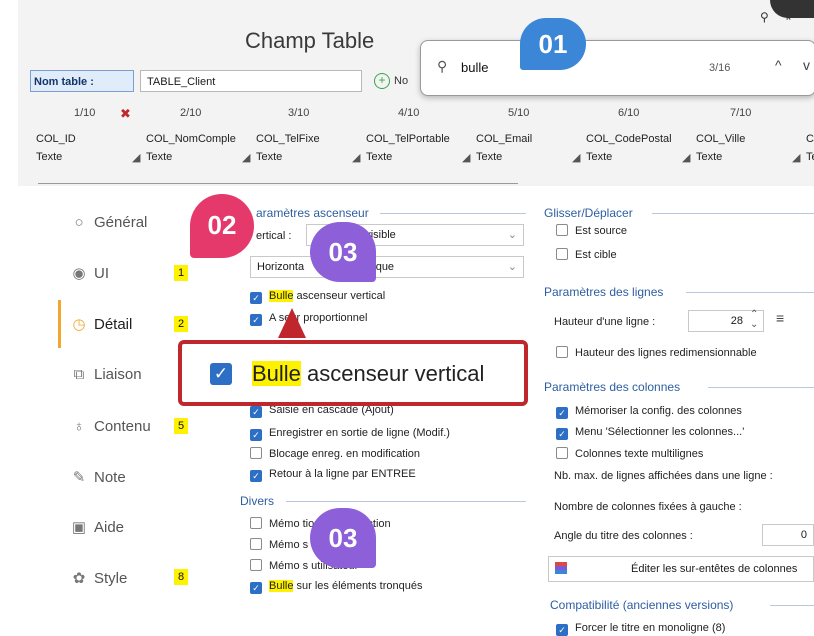 The width and height of the screenshot is (814, 636). I want to click on column-number: 7/10, so click(741, 113).